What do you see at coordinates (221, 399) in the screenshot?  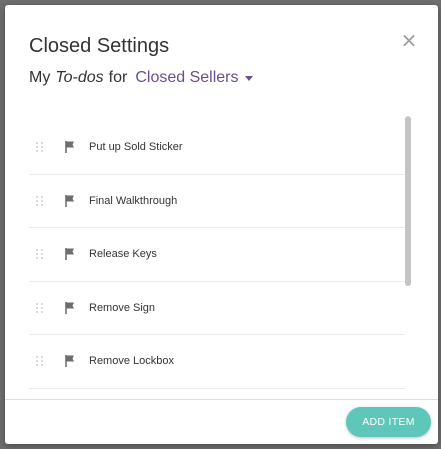 I see `footer-divider` at bounding box center [221, 399].